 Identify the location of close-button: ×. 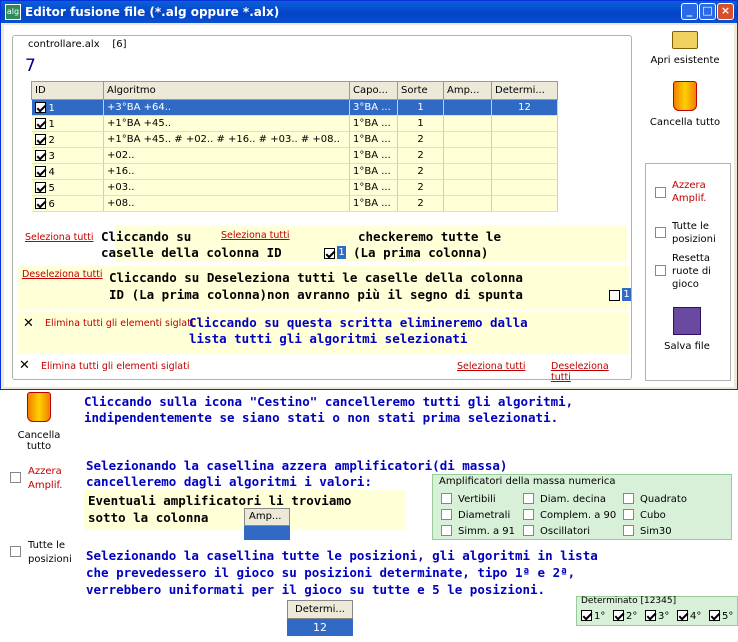
(725, 11).